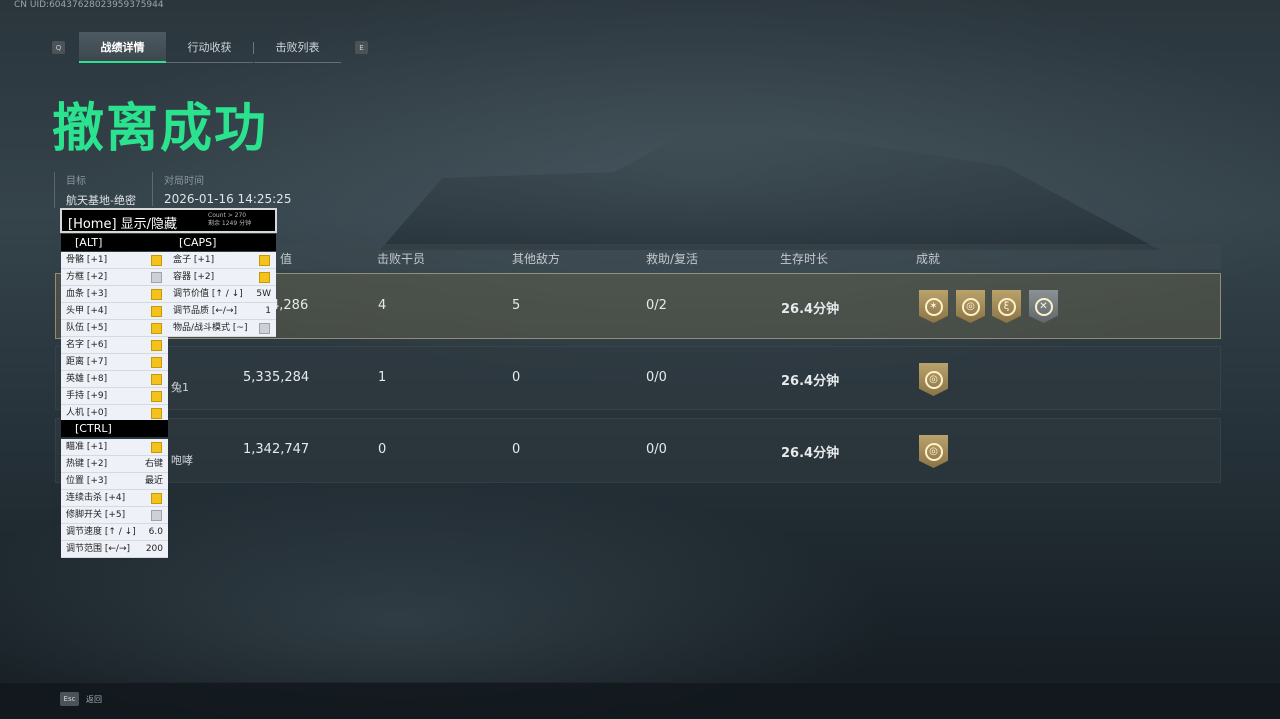 The width and height of the screenshot is (1280, 719). I want to click on row-value: 1,342,747, so click(276, 449).